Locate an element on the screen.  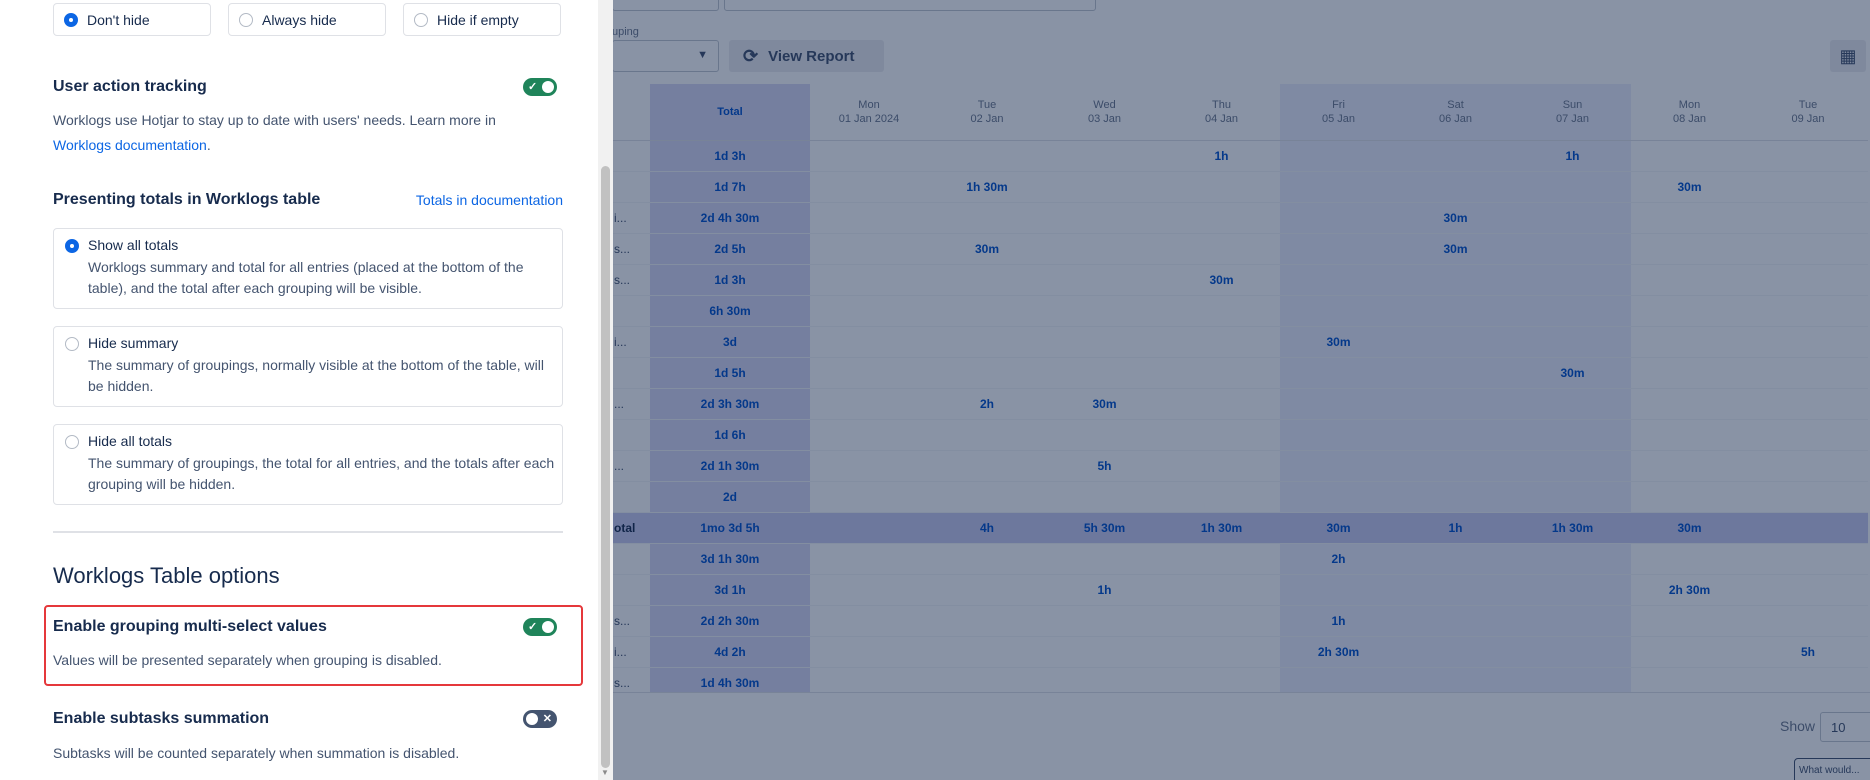
option-hide-if-empty: Hide if empty is located at coordinates (482, 19).